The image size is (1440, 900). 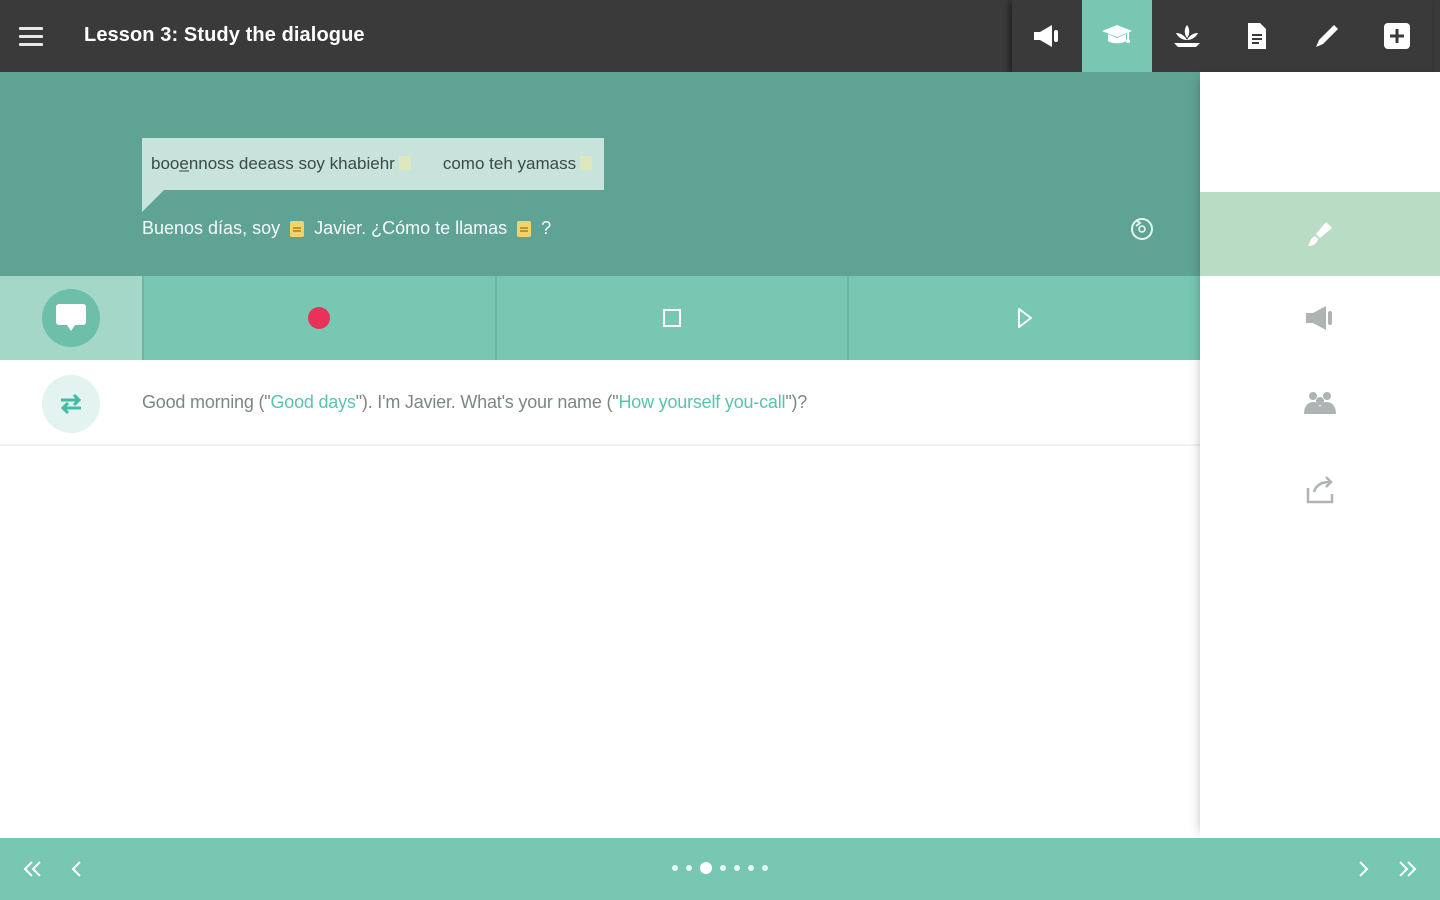 What do you see at coordinates (313, 402) in the screenshot?
I see `literal-translation: Good days` at bounding box center [313, 402].